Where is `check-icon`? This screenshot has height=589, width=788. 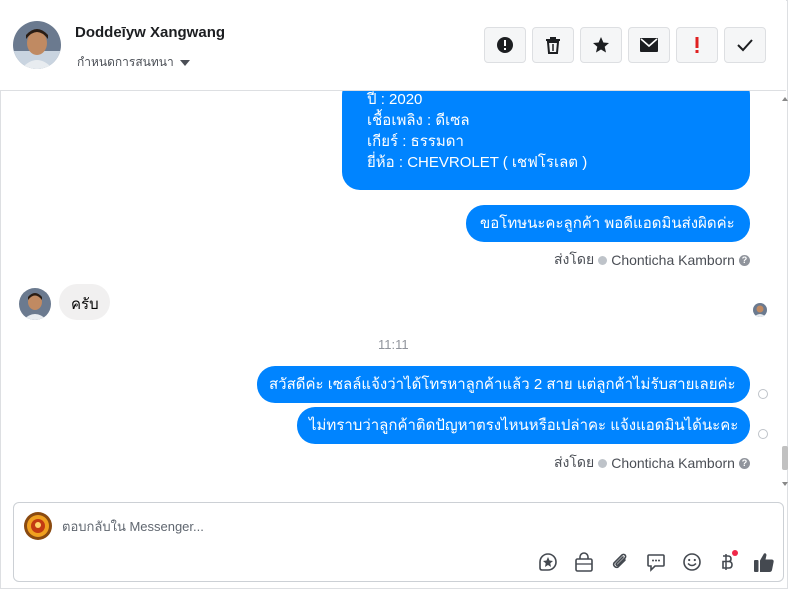
check-icon is located at coordinates (745, 45).